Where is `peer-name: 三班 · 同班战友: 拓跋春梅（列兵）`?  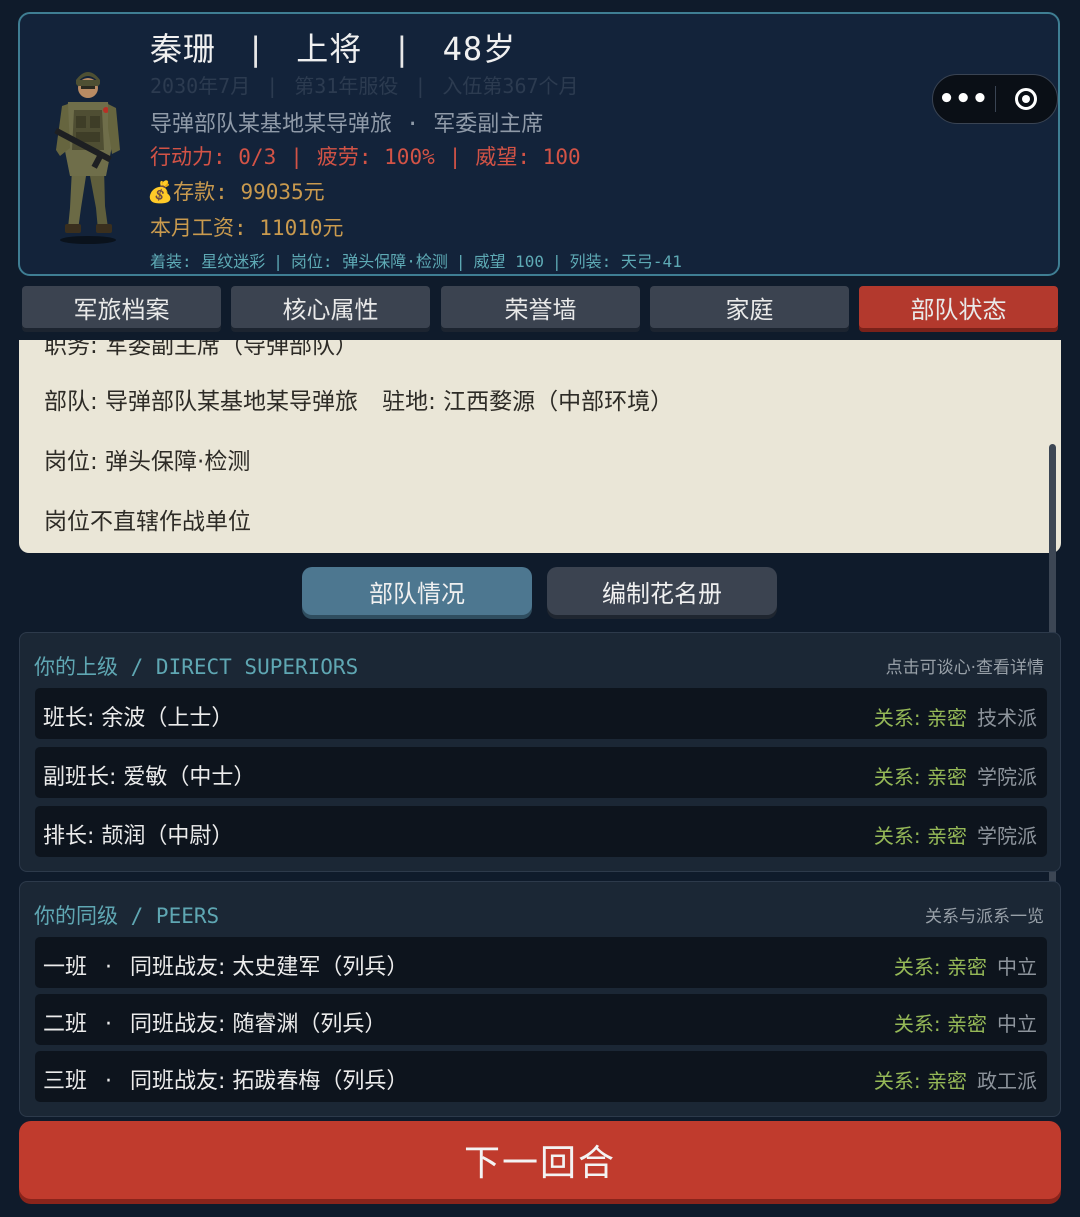
peer-name: 三班 · 同班战友: 拓跋春梅（列兵） is located at coordinates (226, 1081).